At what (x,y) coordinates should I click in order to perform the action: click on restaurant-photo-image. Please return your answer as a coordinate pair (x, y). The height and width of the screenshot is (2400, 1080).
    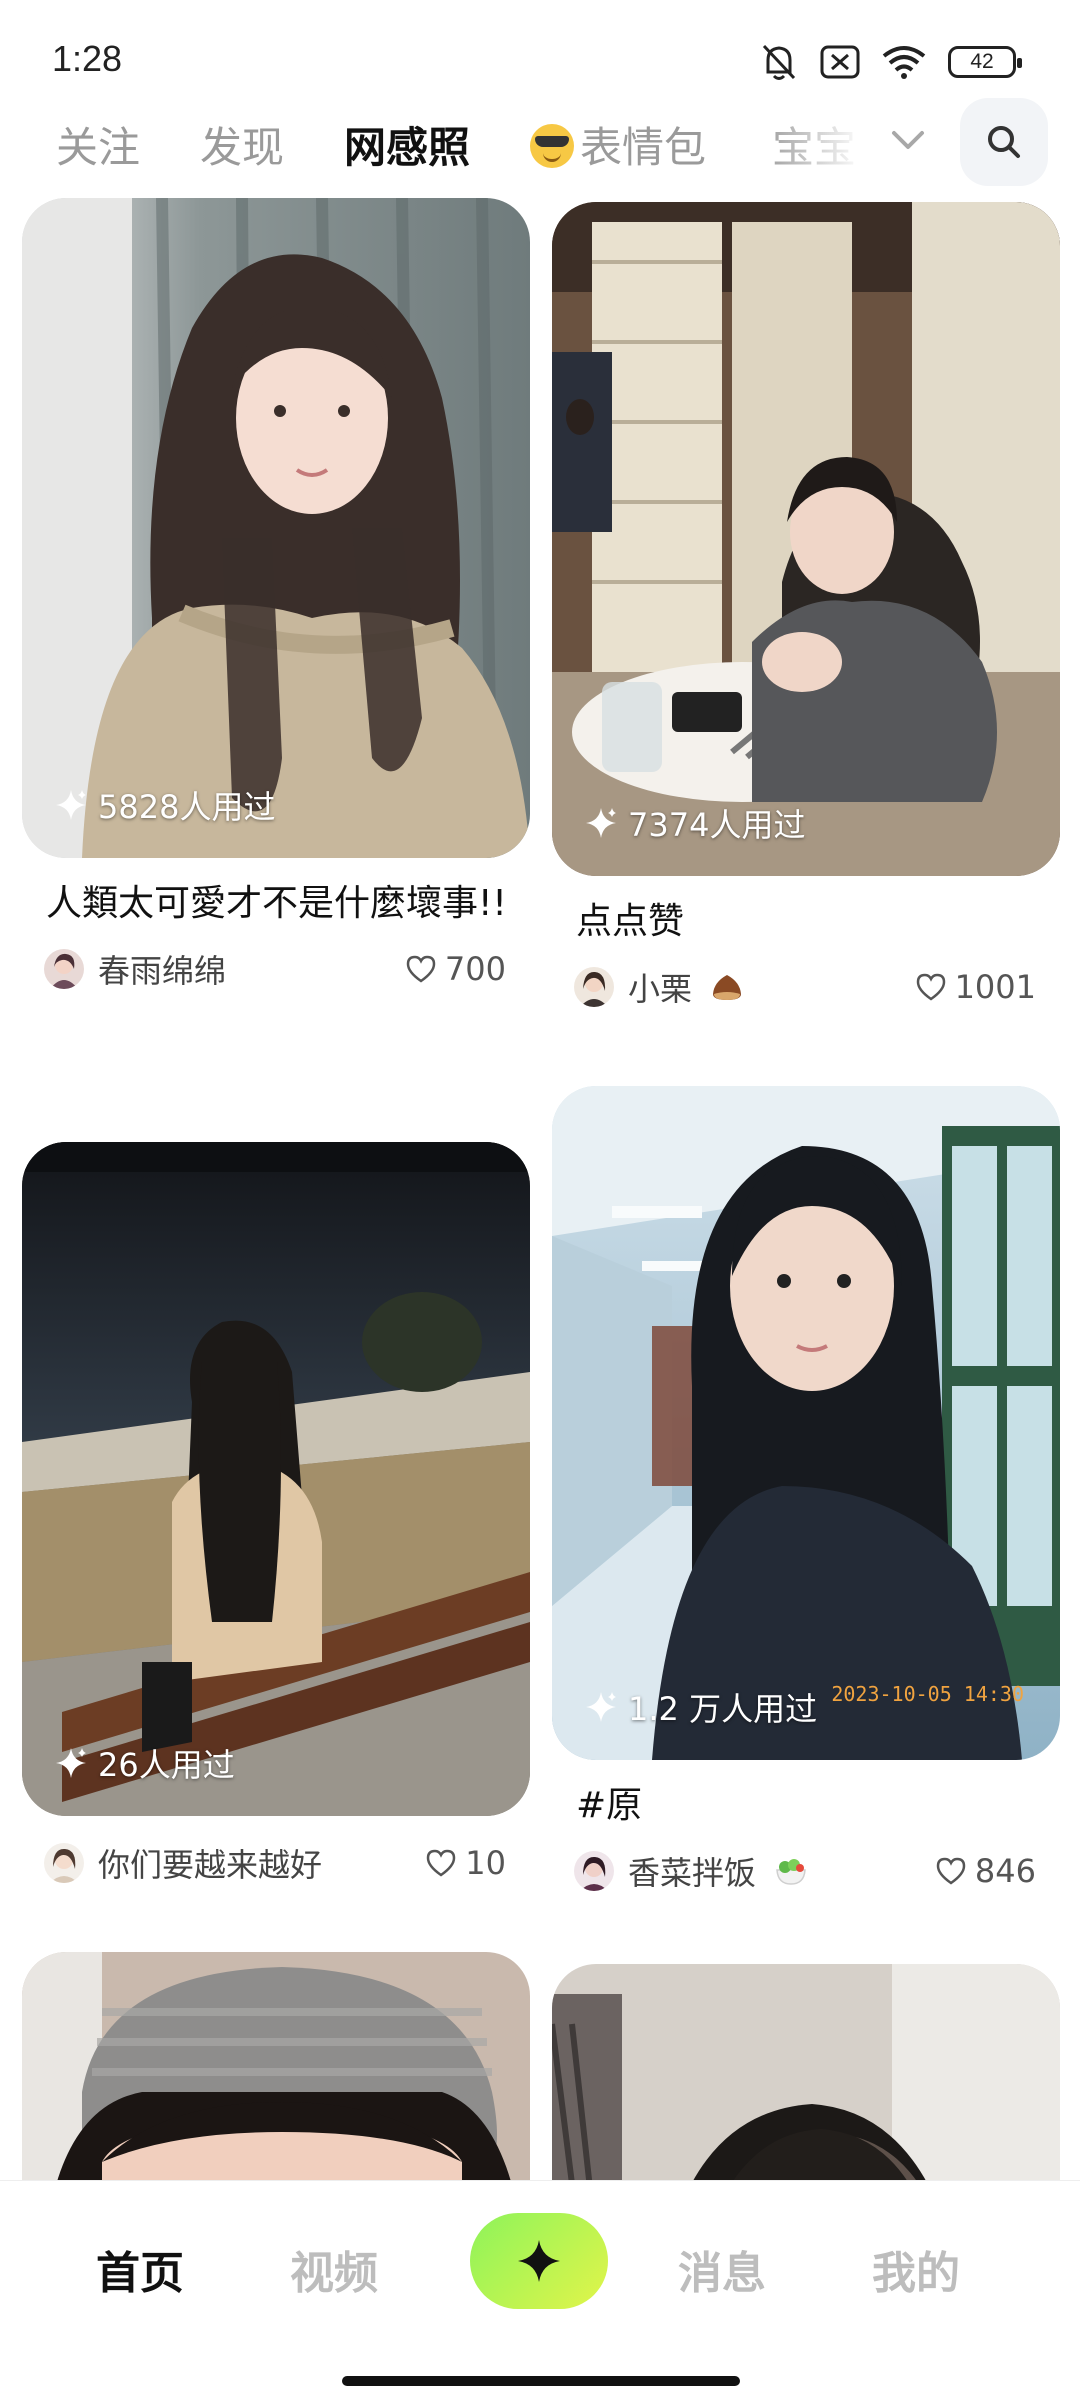
    Looking at the image, I should click on (806, 539).